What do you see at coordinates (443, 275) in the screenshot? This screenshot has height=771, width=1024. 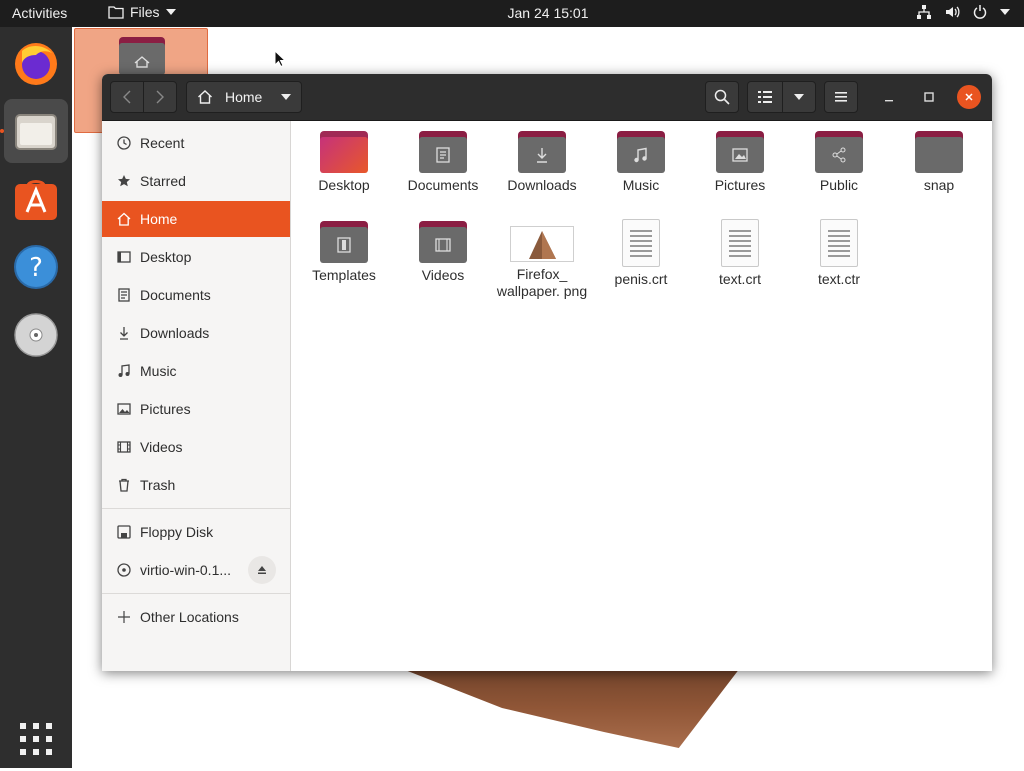 I see `file-label: Videos` at bounding box center [443, 275].